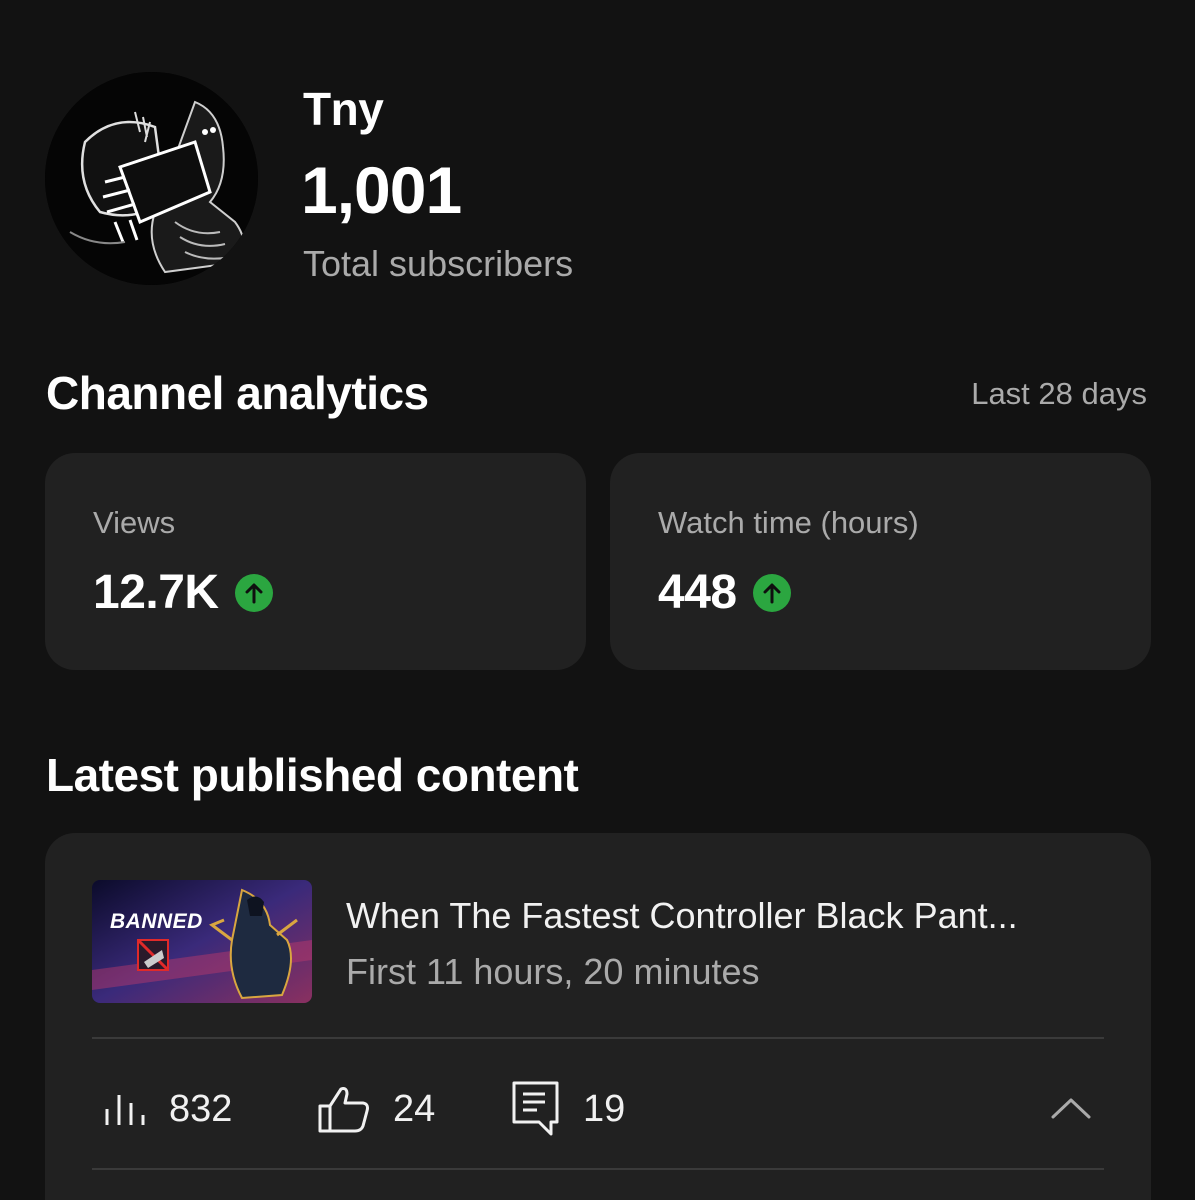 This screenshot has height=1200, width=1195. What do you see at coordinates (315, 561) in the screenshot?
I see `views-metric-card: Views 12.7K` at bounding box center [315, 561].